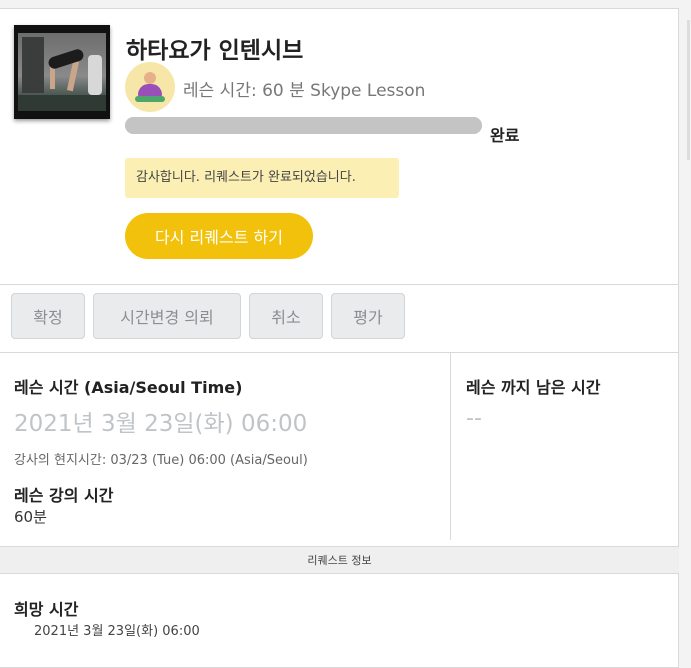  What do you see at coordinates (150, 99) in the screenshot?
I see `avatar-base` at bounding box center [150, 99].